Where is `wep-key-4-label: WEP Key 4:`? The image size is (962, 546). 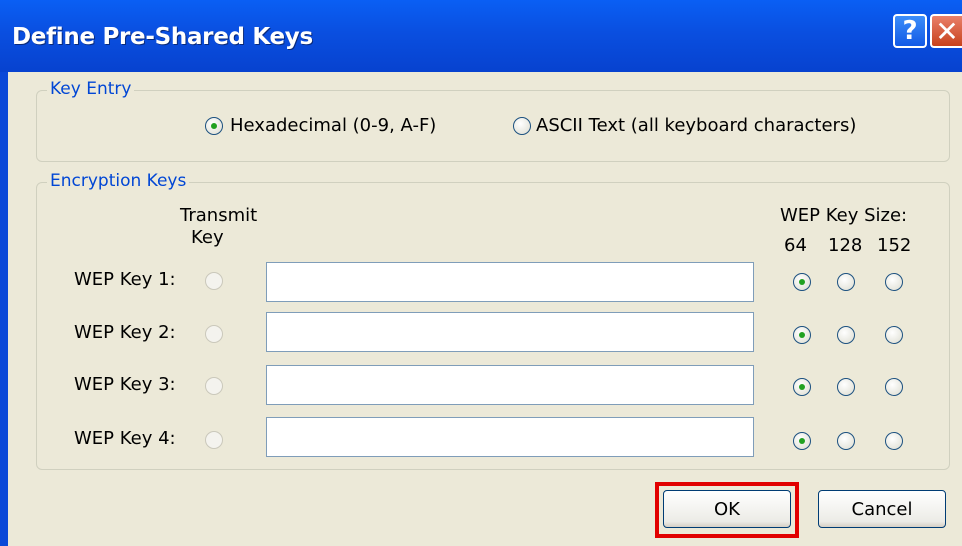 wep-key-4-label: WEP Key 4: is located at coordinates (125, 438).